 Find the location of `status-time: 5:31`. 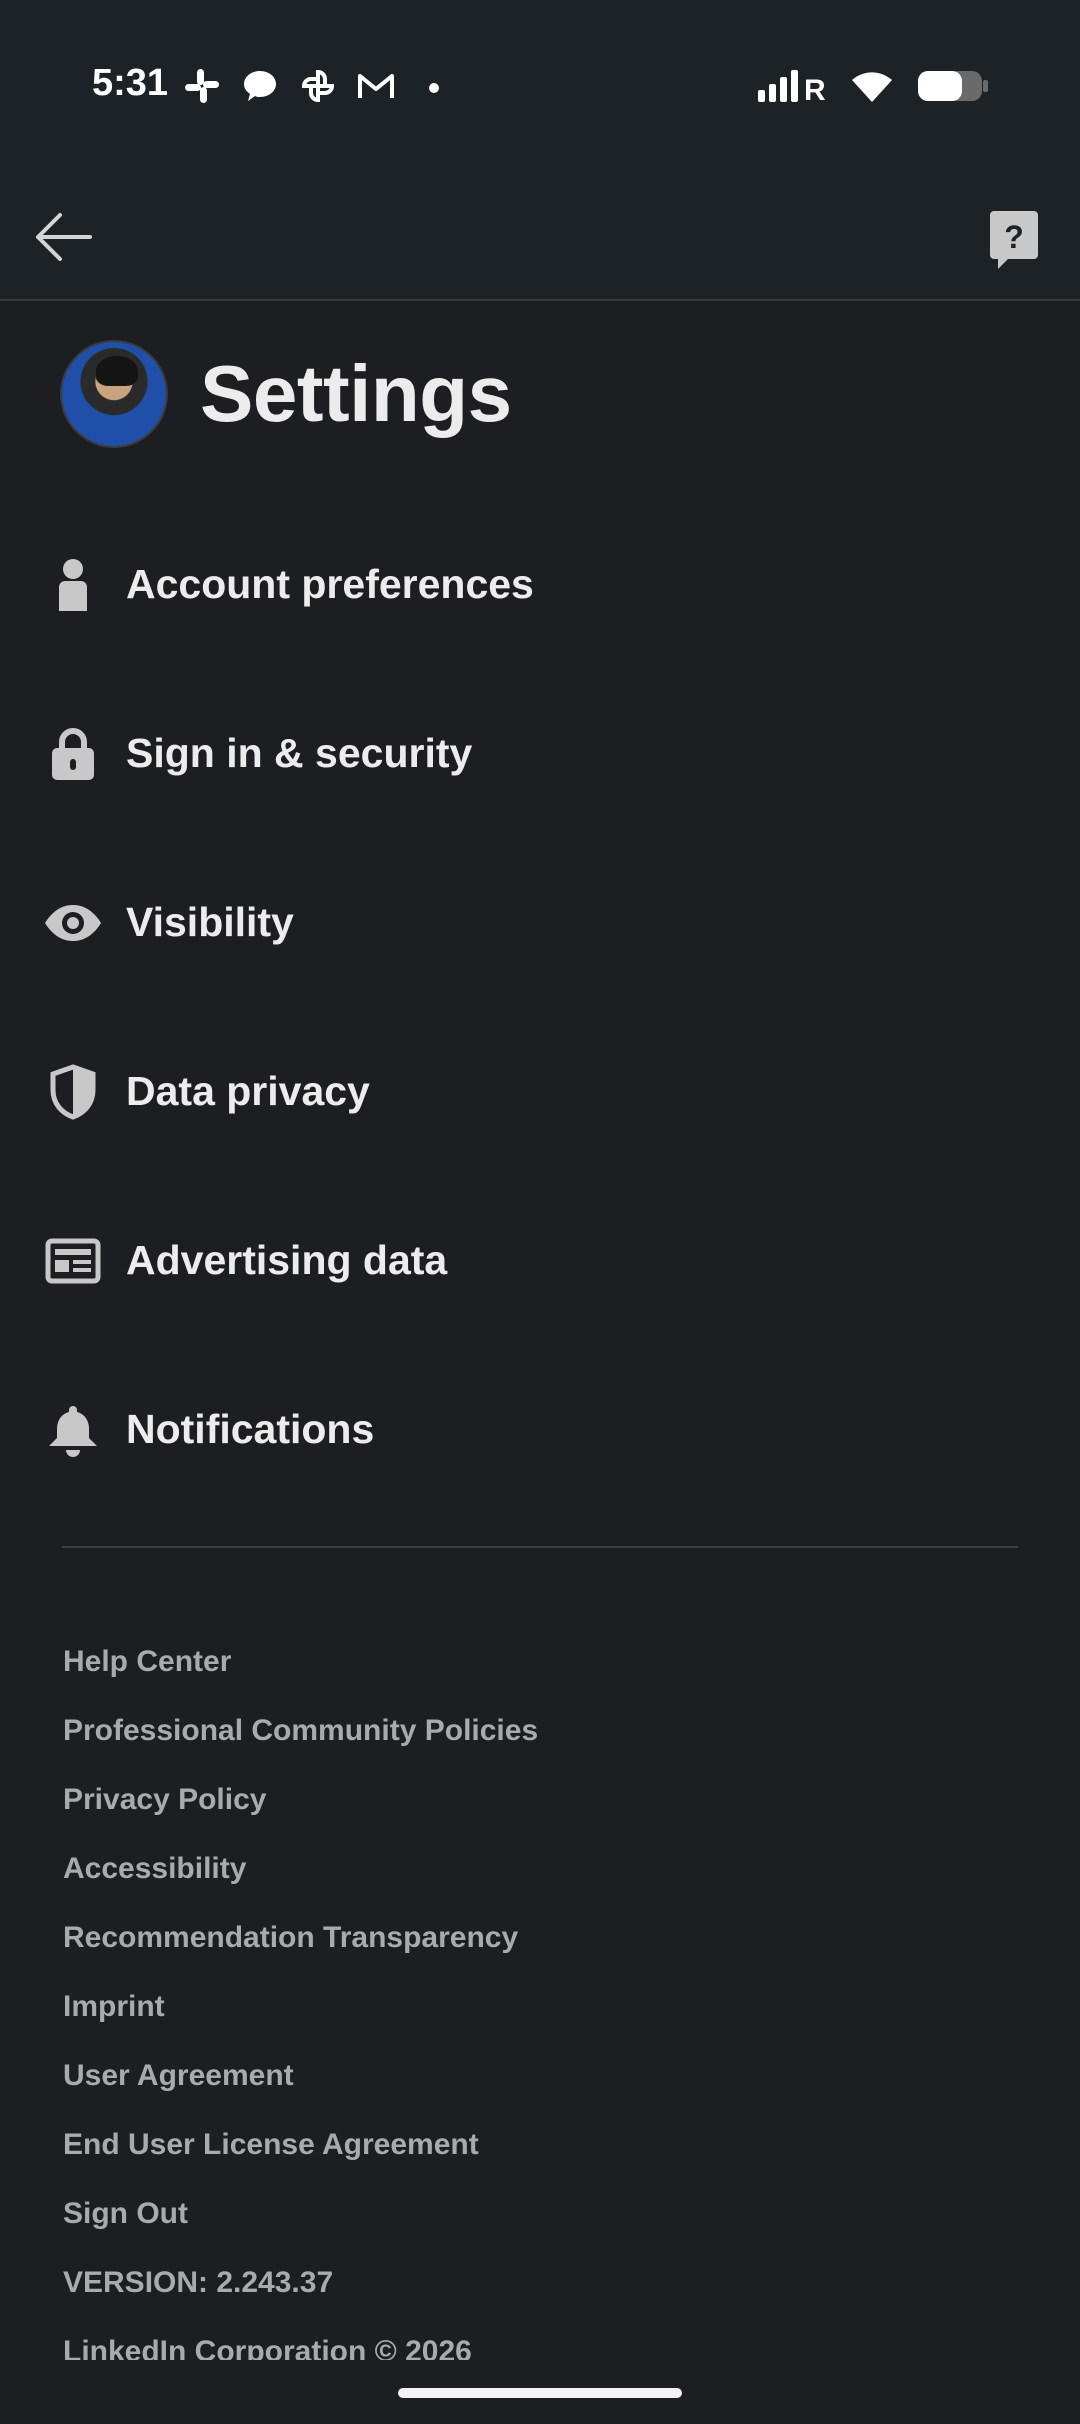

status-time: 5:31 is located at coordinates (130, 83).